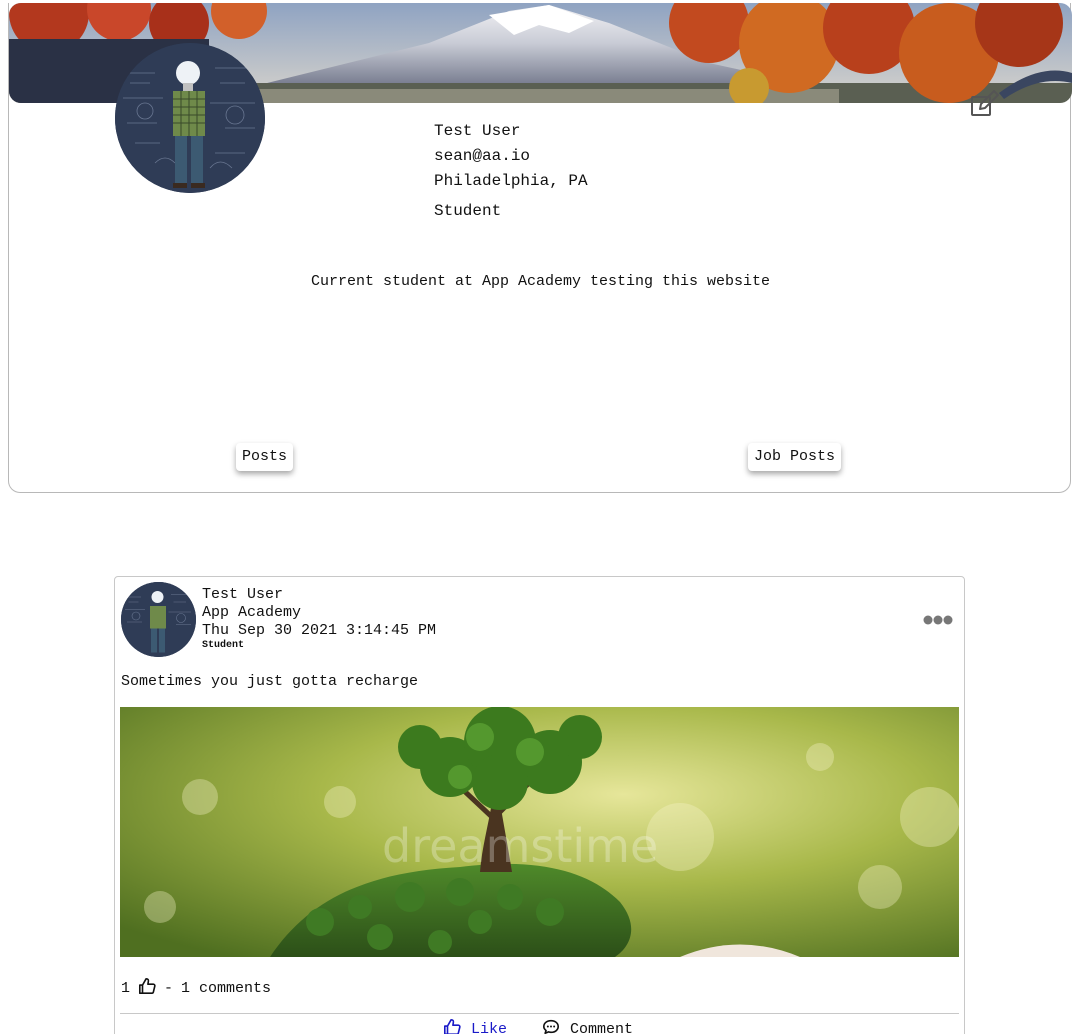  I want to click on image-watermark: dreamstime, so click(520, 846).